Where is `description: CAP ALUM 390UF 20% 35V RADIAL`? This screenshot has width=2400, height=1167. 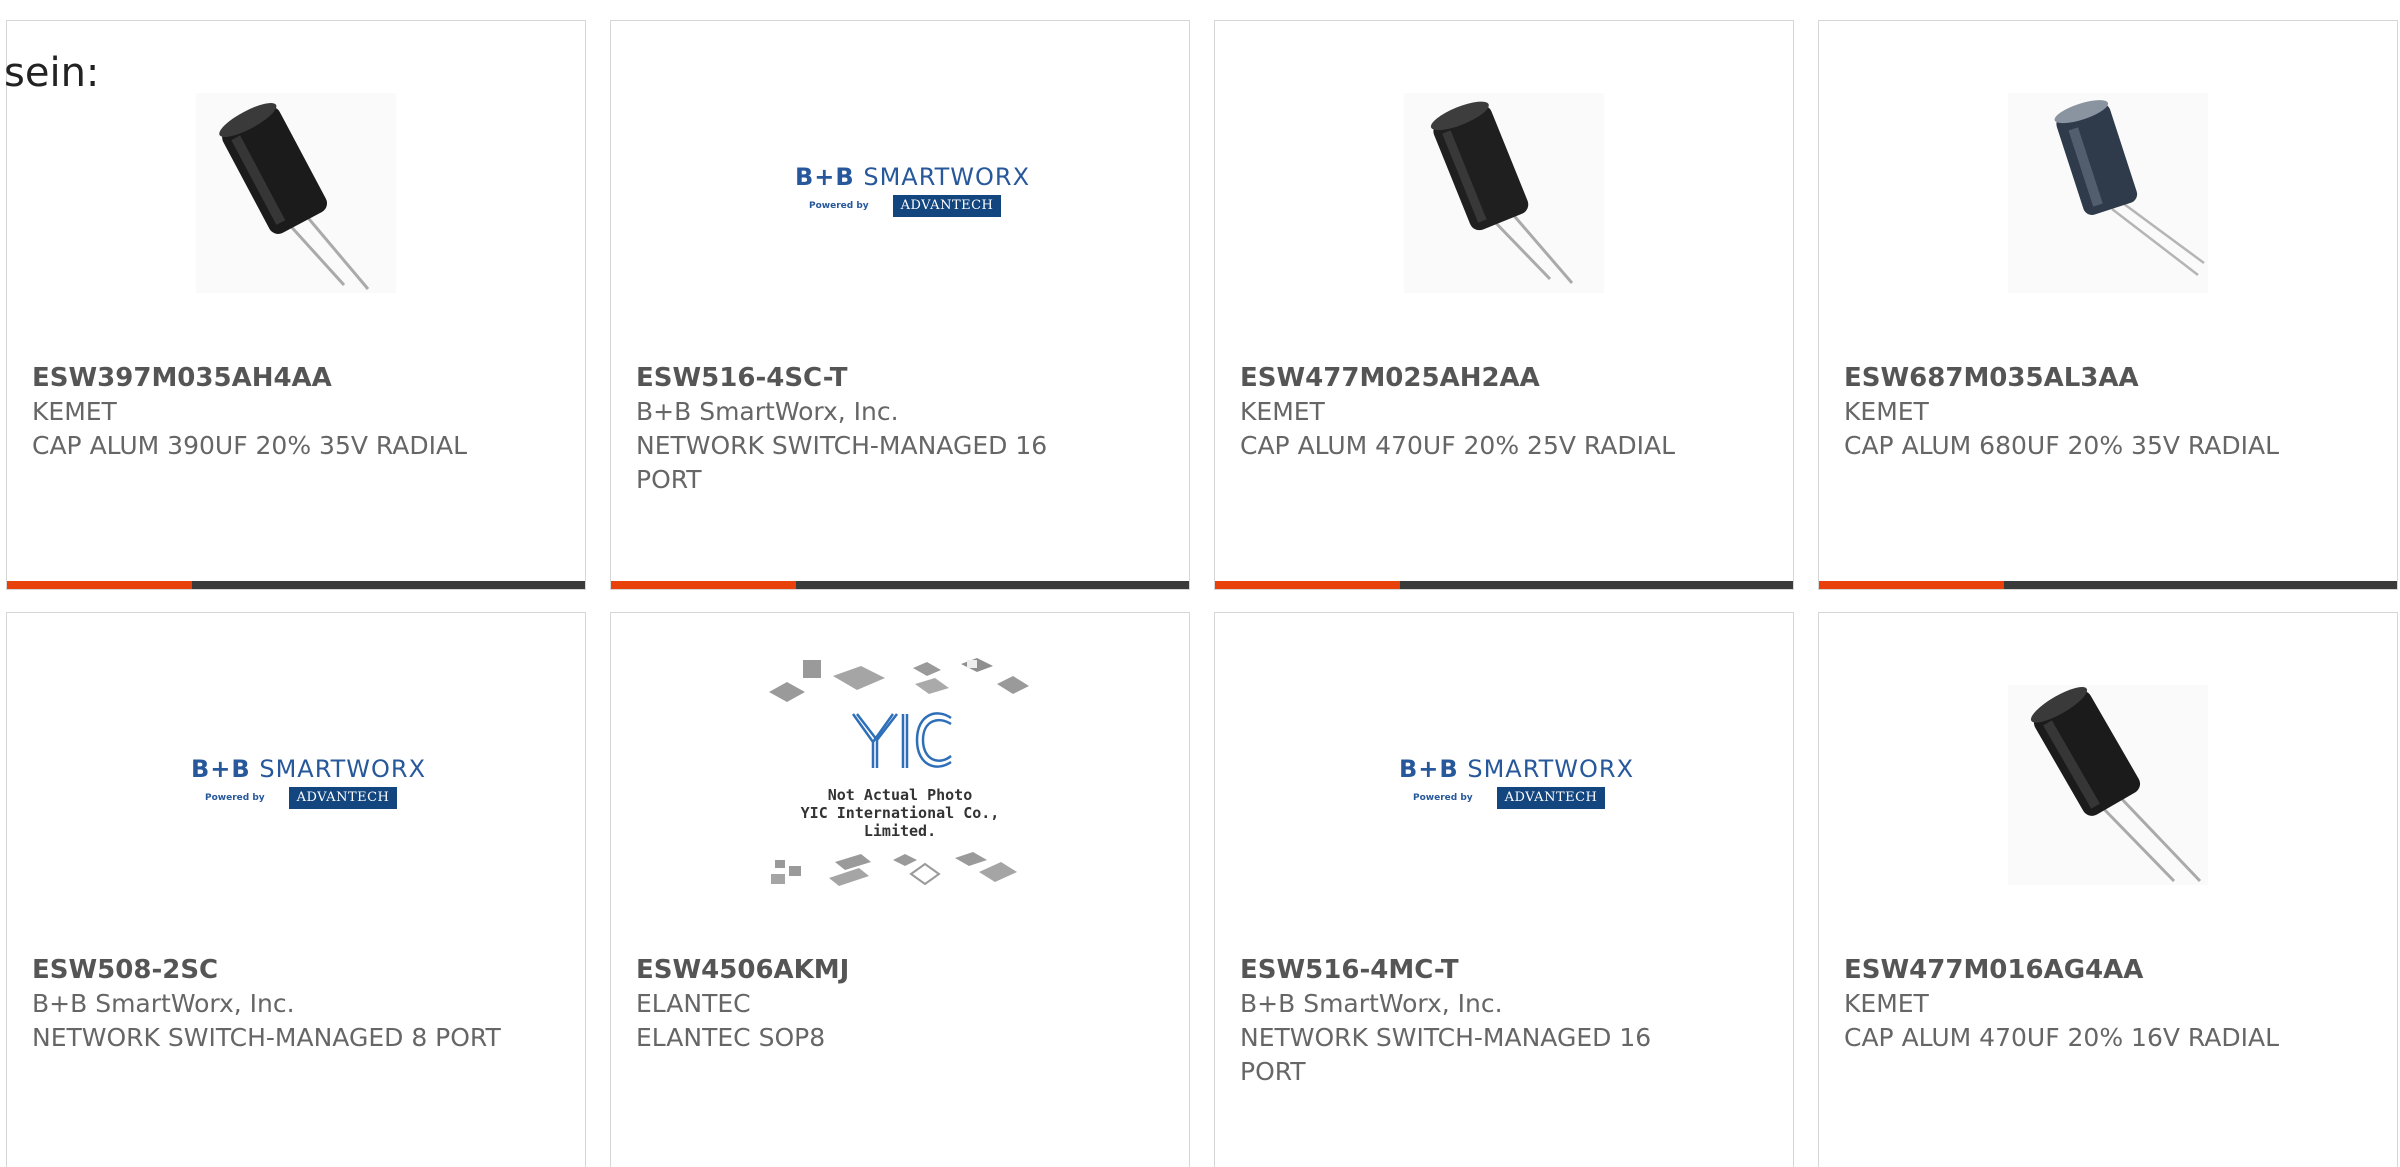
description: CAP ALUM 390UF 20% 35V RADIAL is located at coordinates (250, 445).